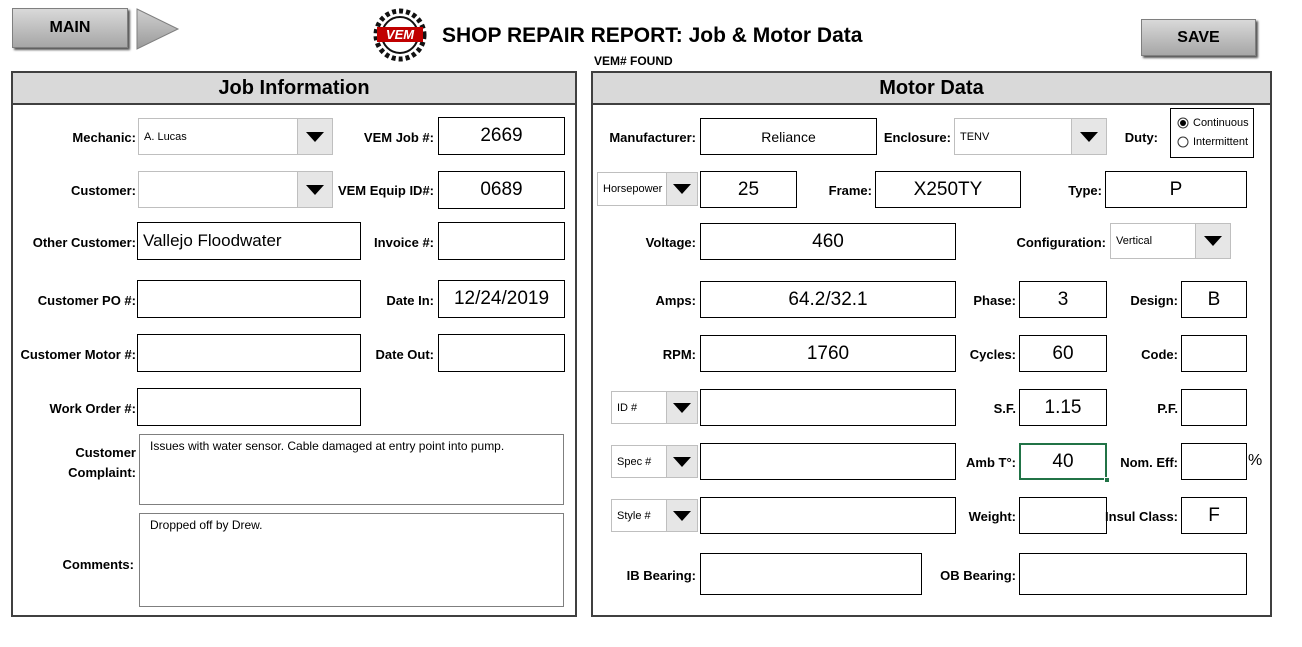 This screenshot has height=647, width=1302. What do you see at coordinates (788, 136) in the screenshot?
I see `manufacturer-field: Reliance` at bounding box center [788, 136].